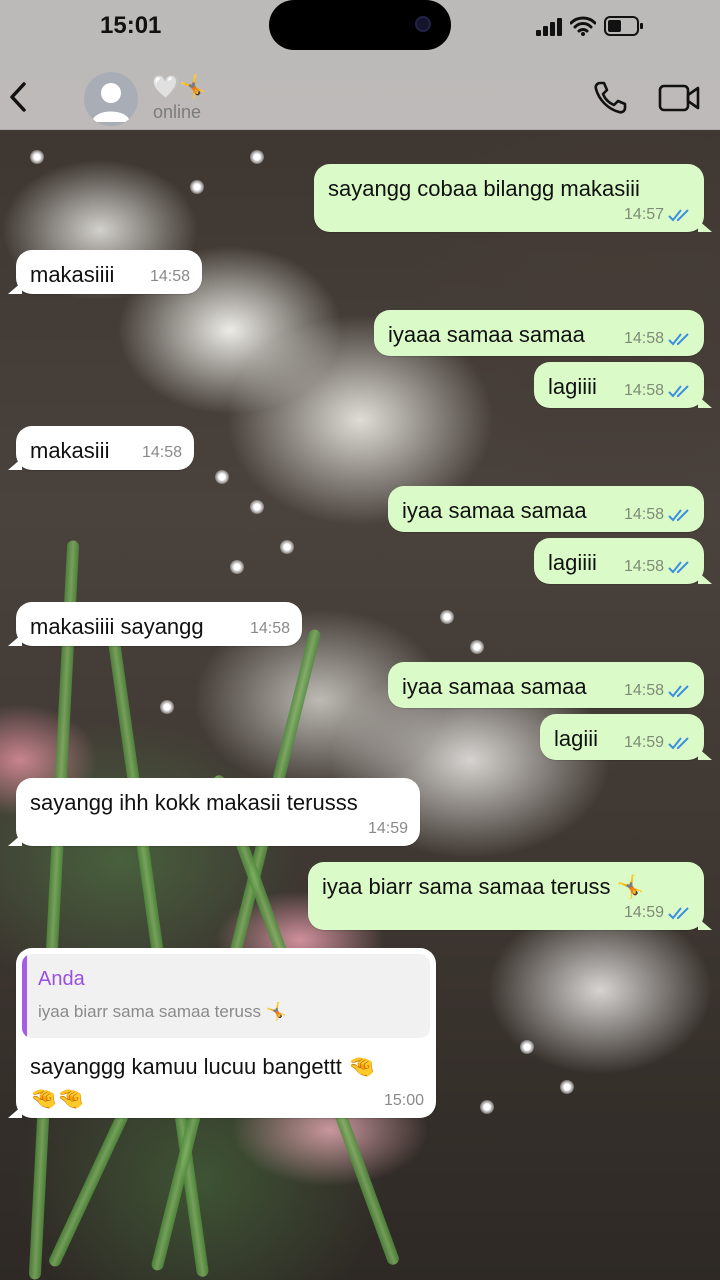 The width and height of the screenshot is (720, 1280). I want to click on message-text: makasiiii sayangg, so click(117, 626).